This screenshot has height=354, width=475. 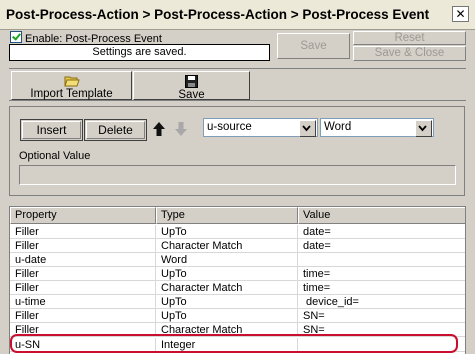 I want to click on open-folder-icon, so click(x=71, y=81).